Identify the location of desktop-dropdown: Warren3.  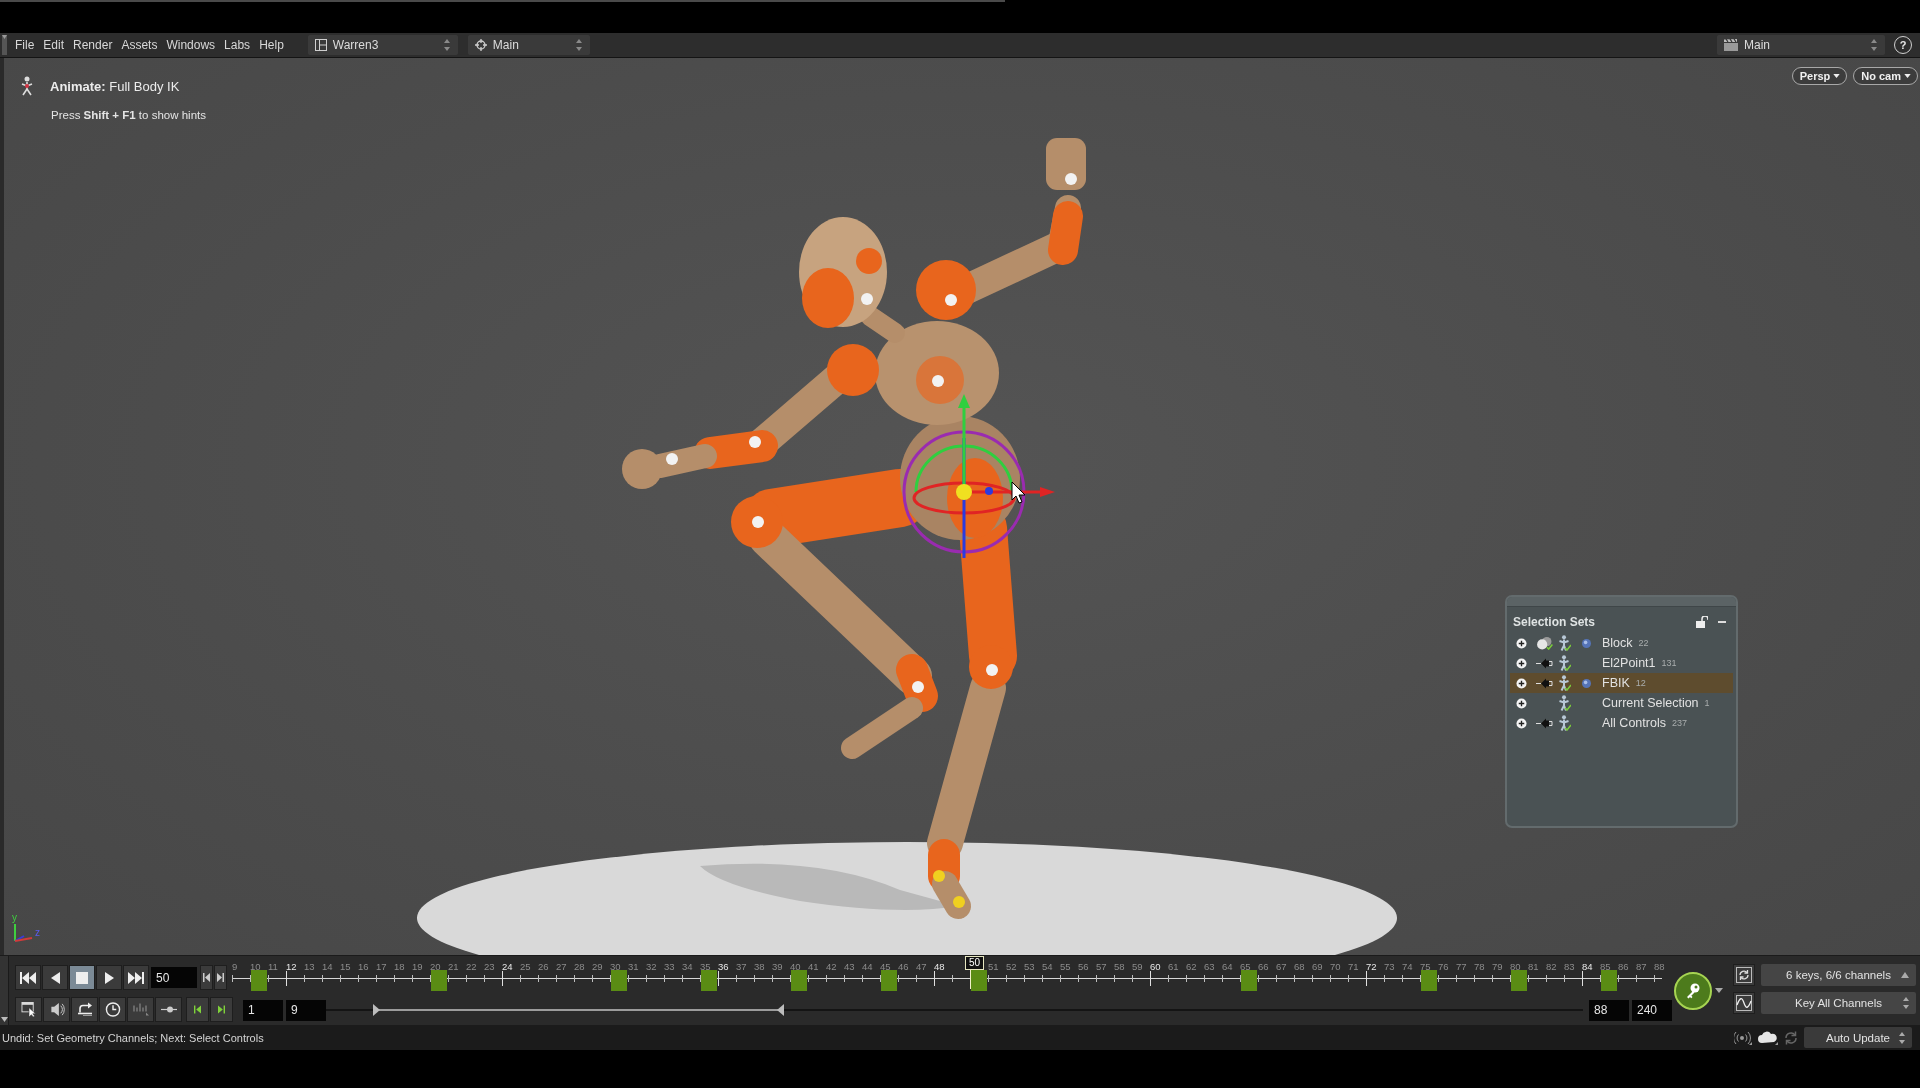
(382, 45).